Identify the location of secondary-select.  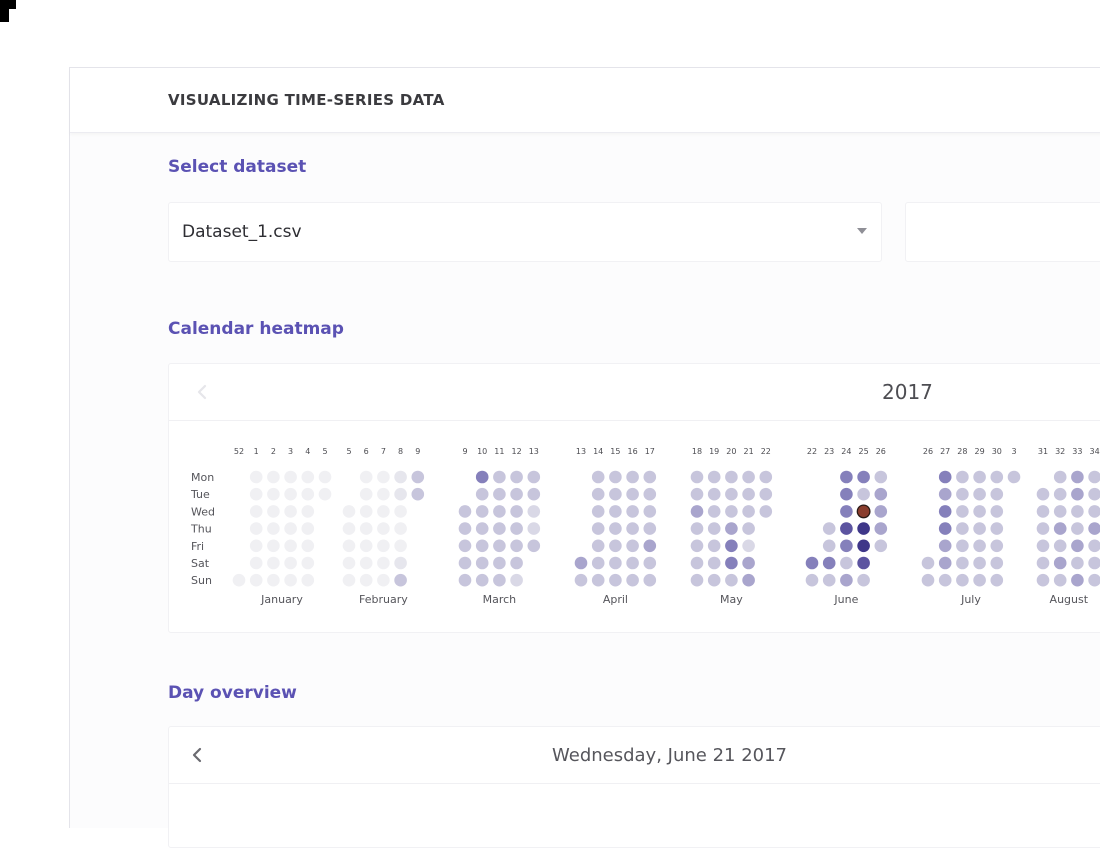
(1002, 232).